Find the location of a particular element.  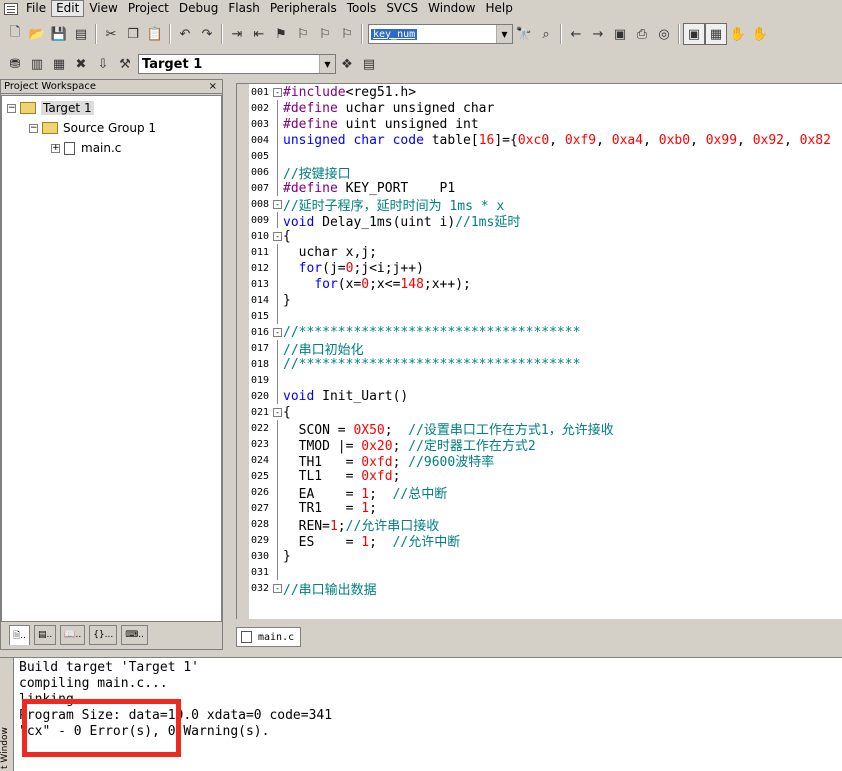

menu-project: Project is located at coordinates (148, 8).